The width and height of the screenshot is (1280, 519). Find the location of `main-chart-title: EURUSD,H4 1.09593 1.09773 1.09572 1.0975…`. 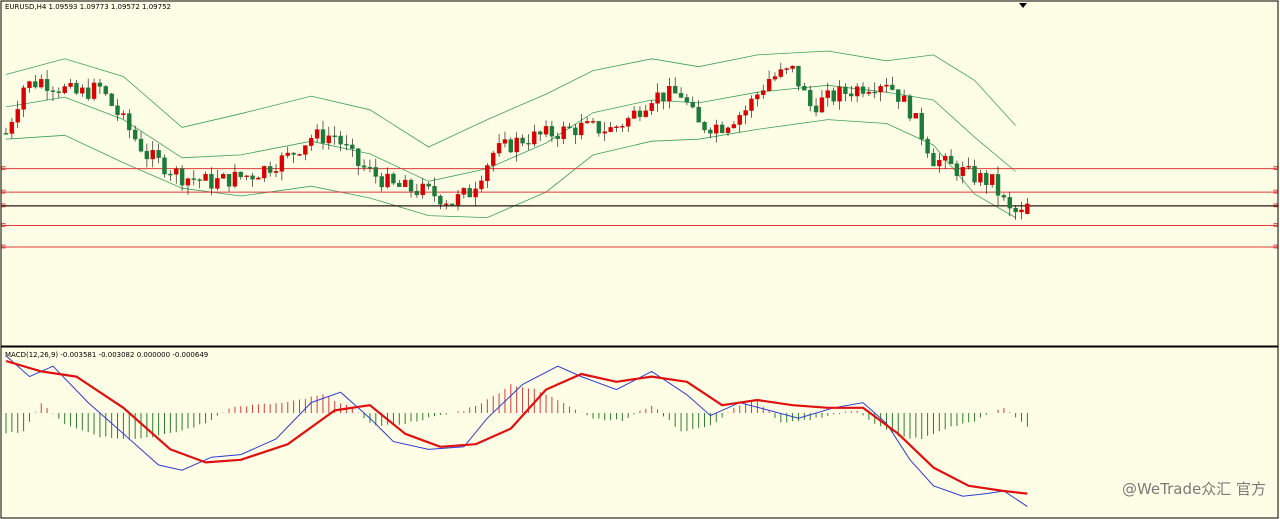

main-chart-title: EURUSD,H4 1.09593 1.09773 1.09572 1.0975… is located at coordinates (88, 7).